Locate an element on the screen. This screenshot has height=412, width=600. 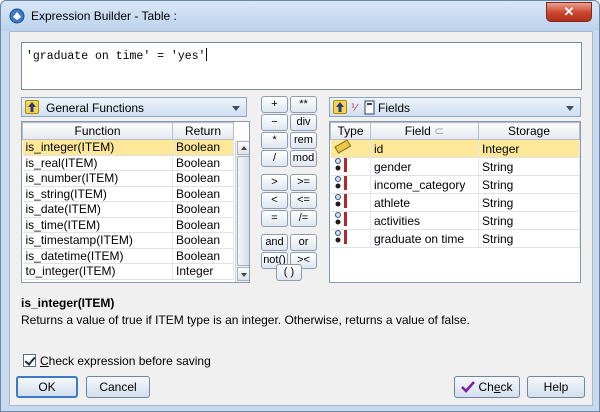
cancel-button: Cancel is located at coordinates (118, 387).